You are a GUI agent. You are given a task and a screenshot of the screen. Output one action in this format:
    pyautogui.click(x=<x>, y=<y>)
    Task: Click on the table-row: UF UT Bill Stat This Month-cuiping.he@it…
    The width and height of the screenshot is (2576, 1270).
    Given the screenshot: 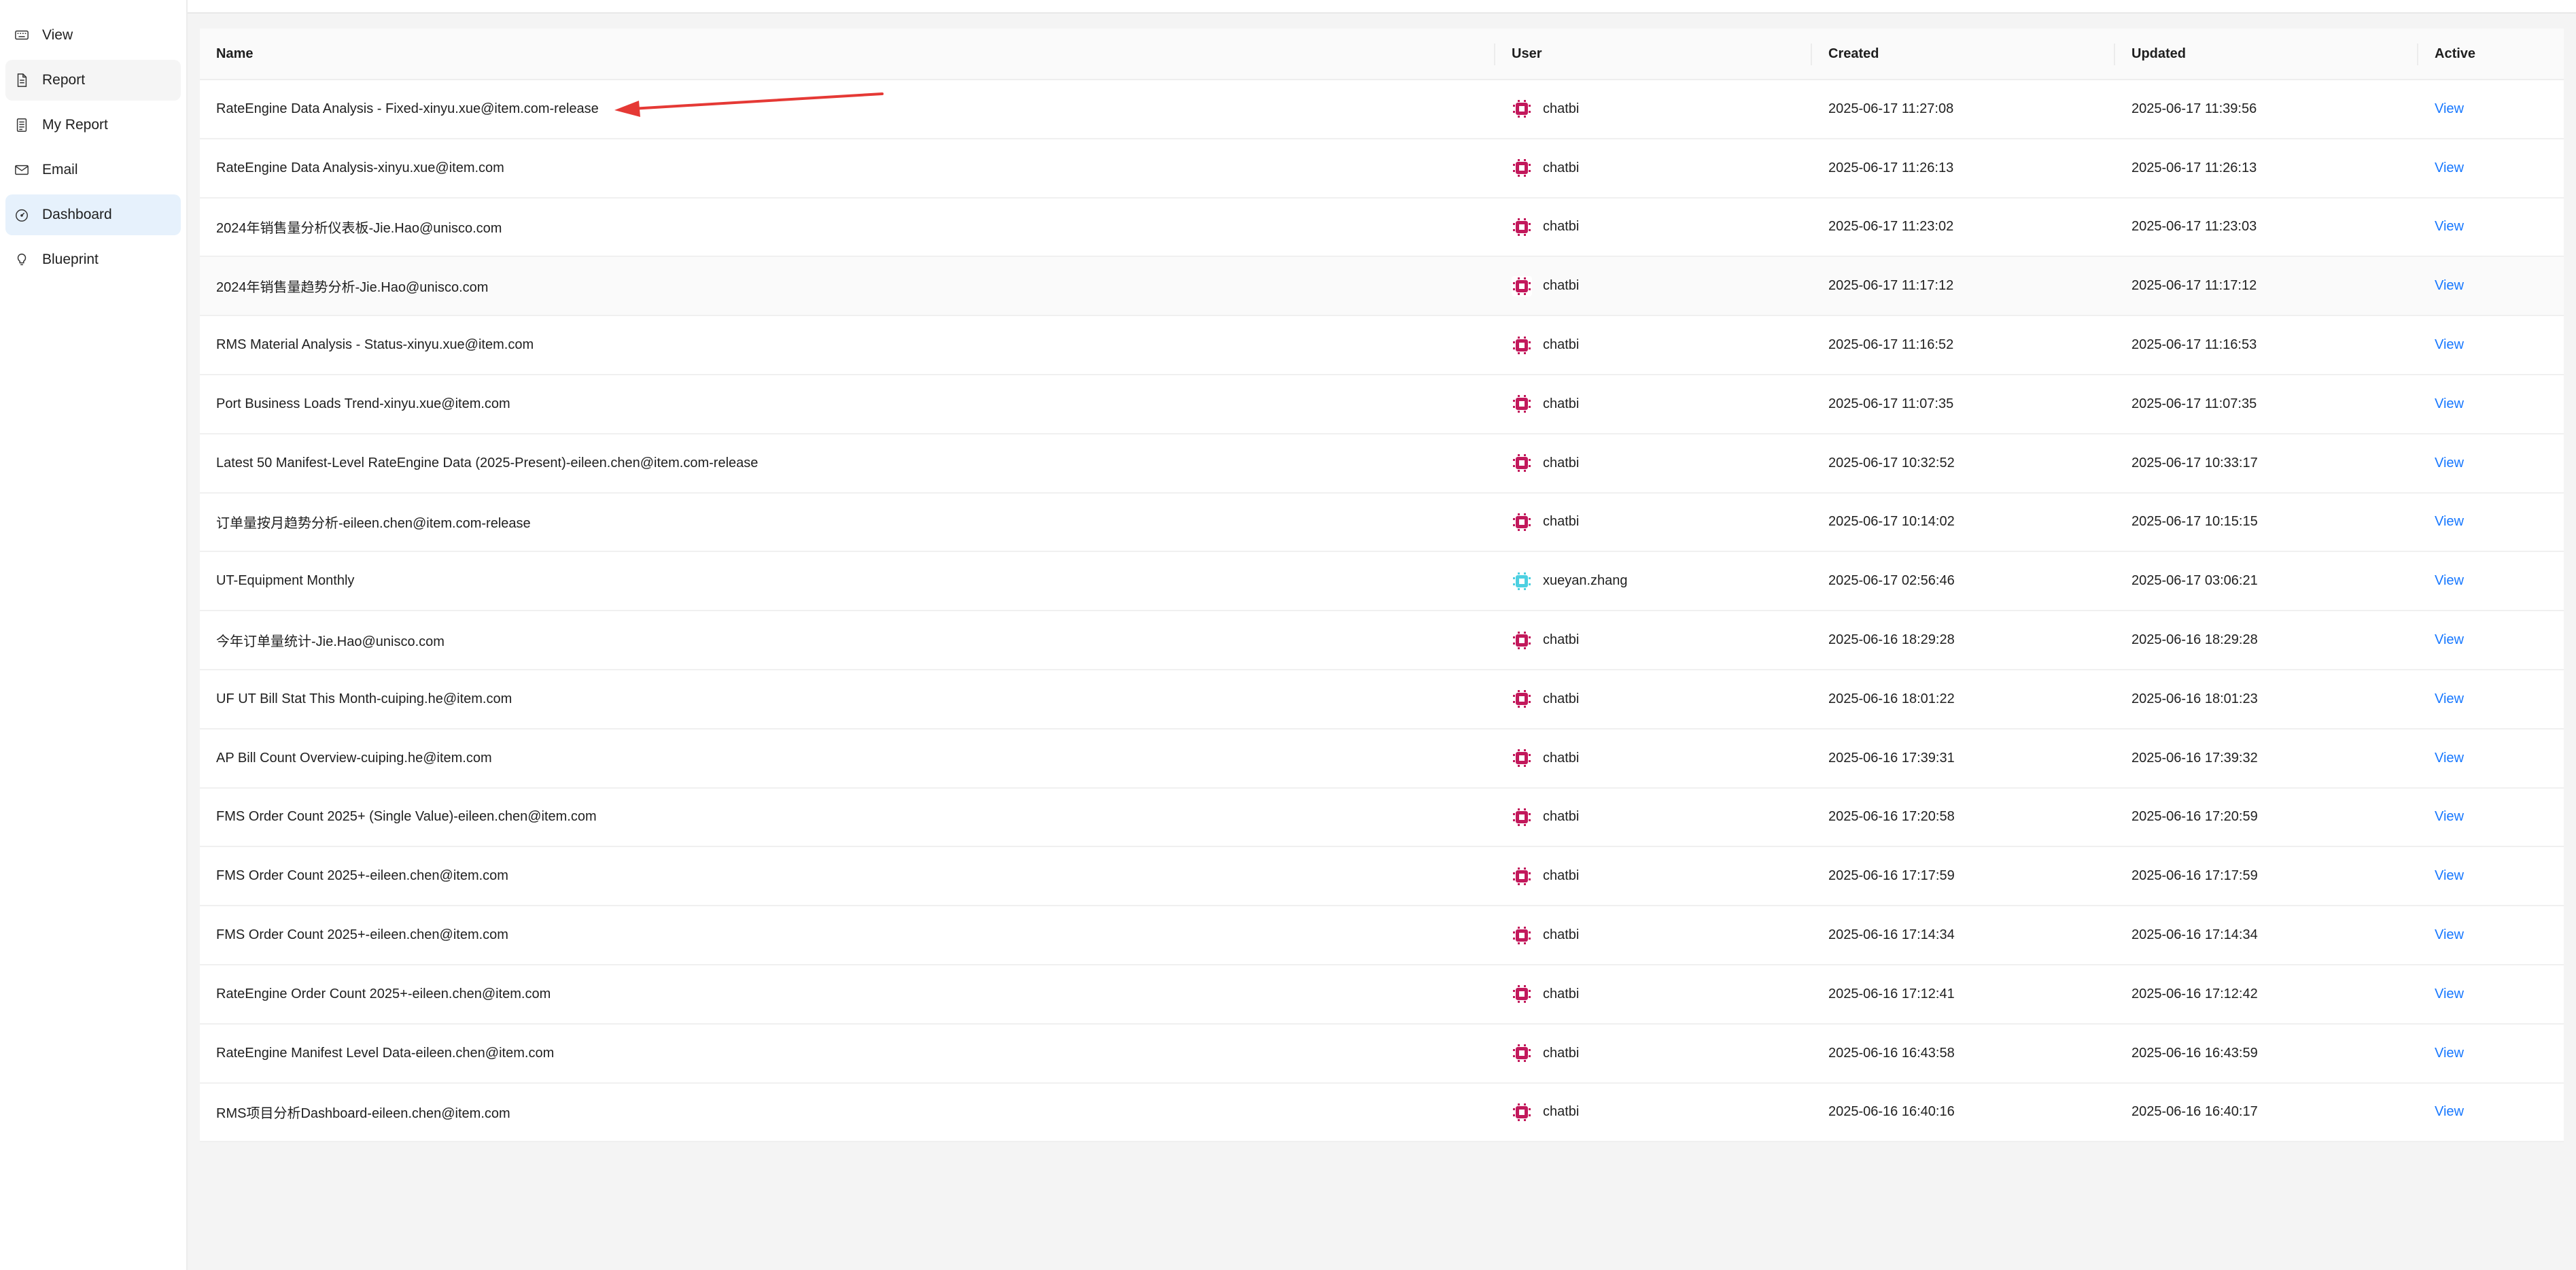 What is the action you would take?
    pyautogui.click(x=1382, y=700)
    